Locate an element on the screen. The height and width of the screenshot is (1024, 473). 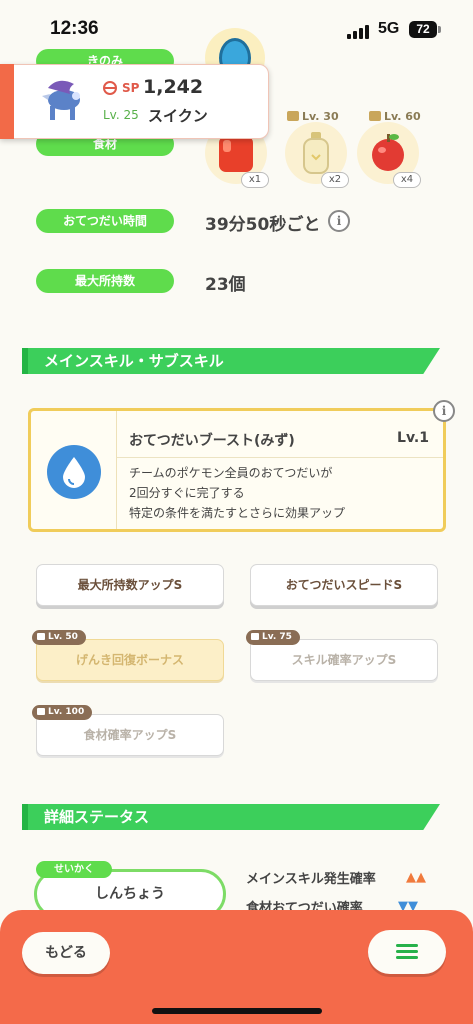
menu-button is located at coordinates (407, 952).